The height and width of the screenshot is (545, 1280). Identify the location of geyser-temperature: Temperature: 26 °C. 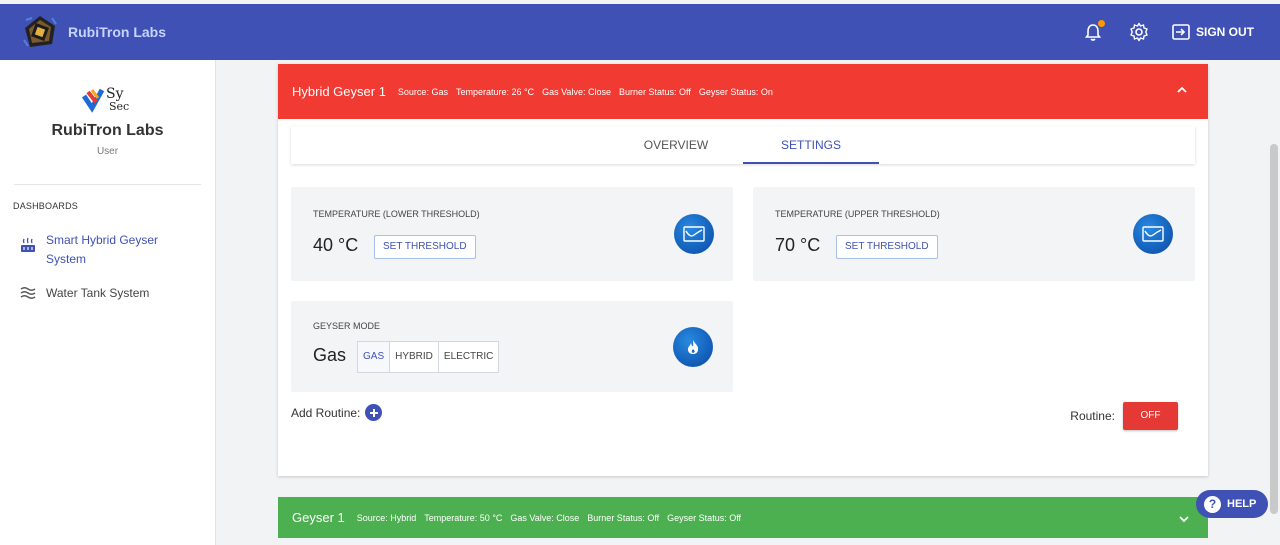
(495, 91).